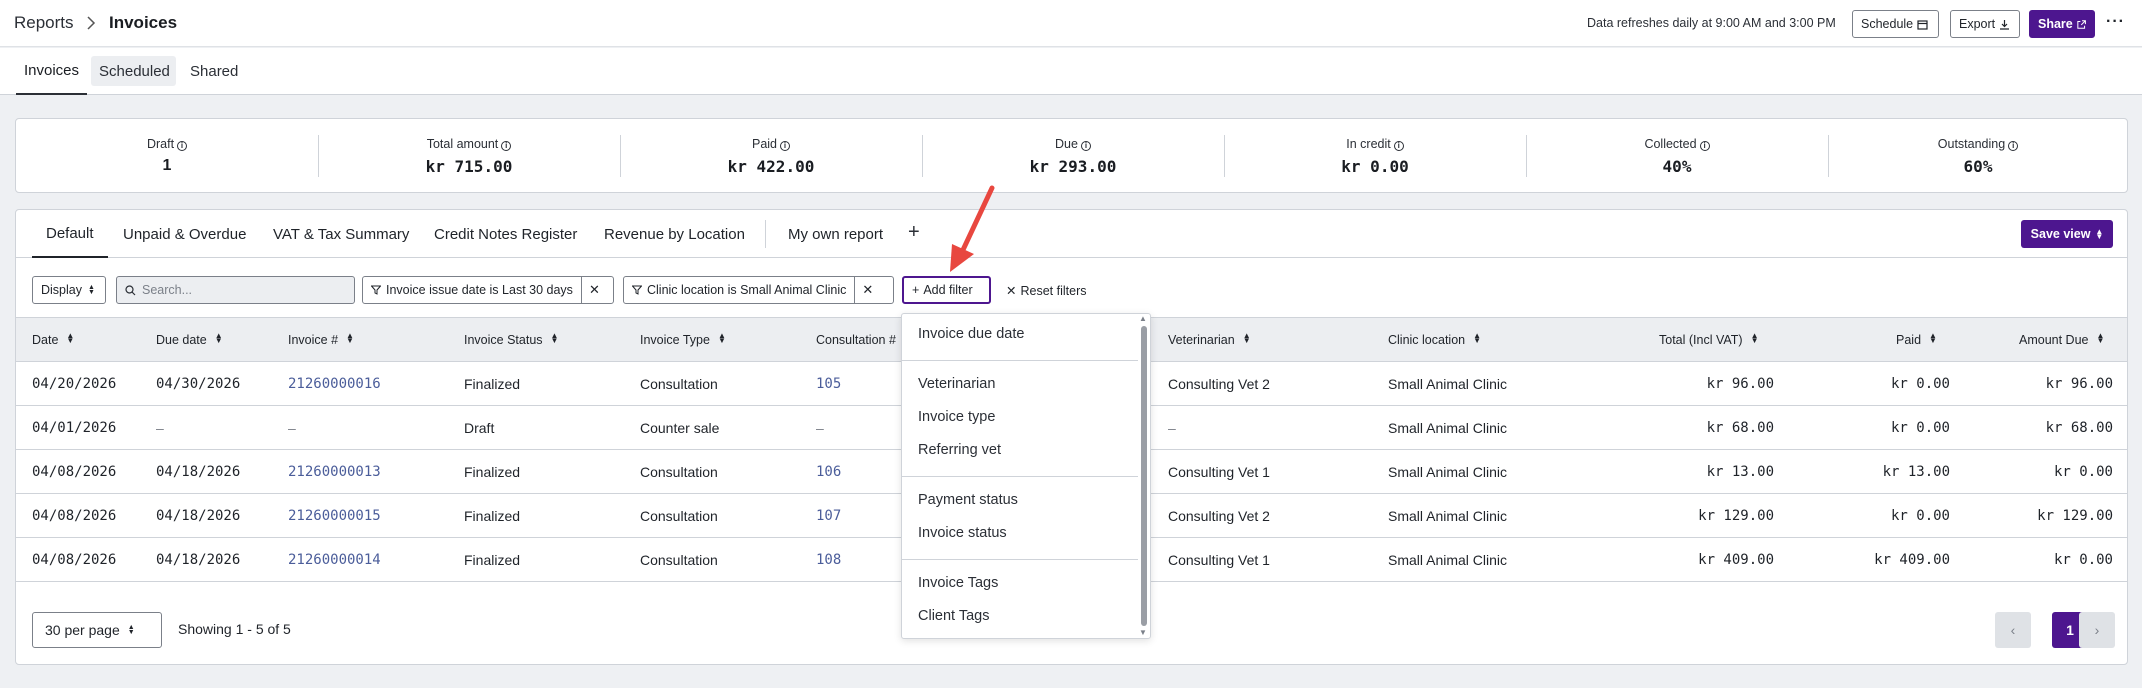 This screenshot has width=2142, height=688. Describe the element at coordinates (133, 71) in the screenshot. I see `tab-scheduled: Scheduled` at that location.